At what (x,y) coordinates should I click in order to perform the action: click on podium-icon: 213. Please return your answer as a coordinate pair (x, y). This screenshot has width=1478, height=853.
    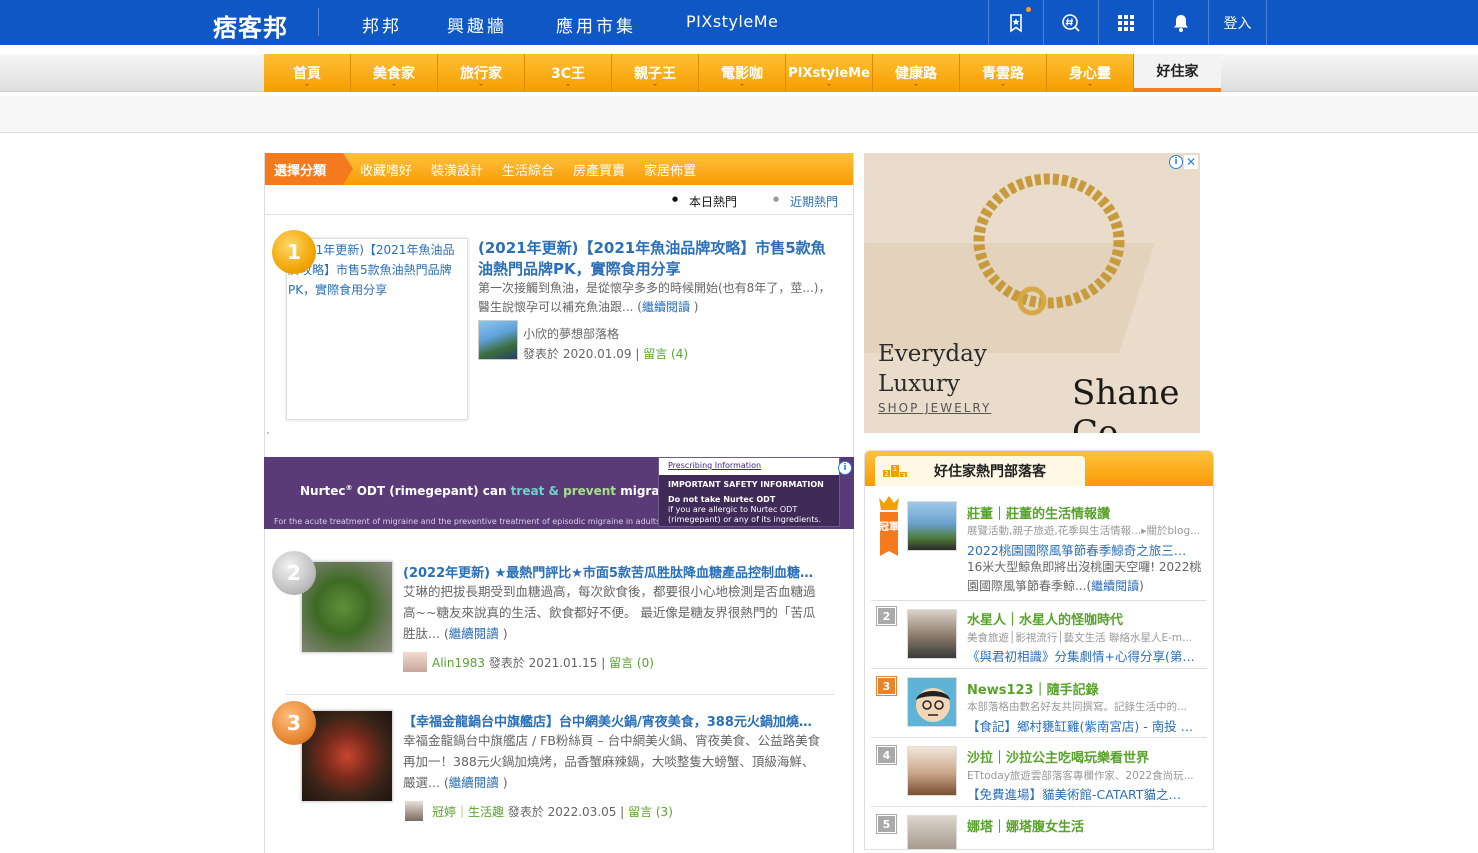
    Looking at the image, I should click on (895, 472).